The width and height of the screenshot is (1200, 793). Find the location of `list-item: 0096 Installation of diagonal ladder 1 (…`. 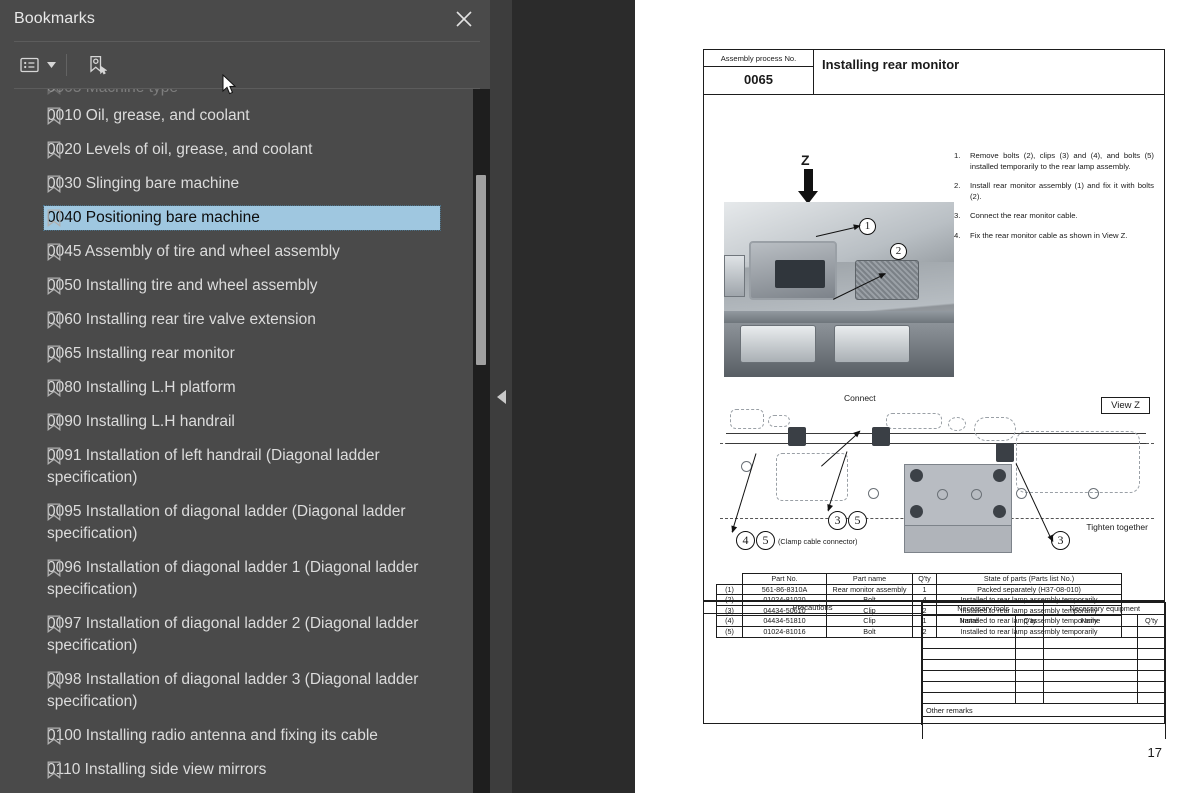

list-item: 0096 Installation of diagonal ladder 1 (… is located at coordinates (244, 579).